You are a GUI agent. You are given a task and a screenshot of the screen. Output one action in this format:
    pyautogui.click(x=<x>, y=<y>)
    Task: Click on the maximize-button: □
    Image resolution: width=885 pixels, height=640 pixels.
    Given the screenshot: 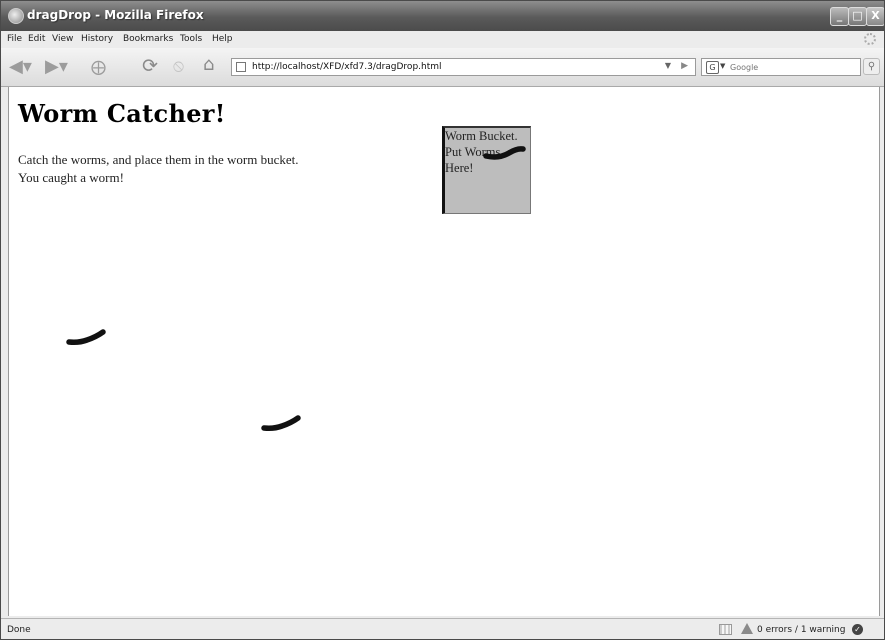 What is the action you would take?
    pyautogui.click(x=857, y=16)
    